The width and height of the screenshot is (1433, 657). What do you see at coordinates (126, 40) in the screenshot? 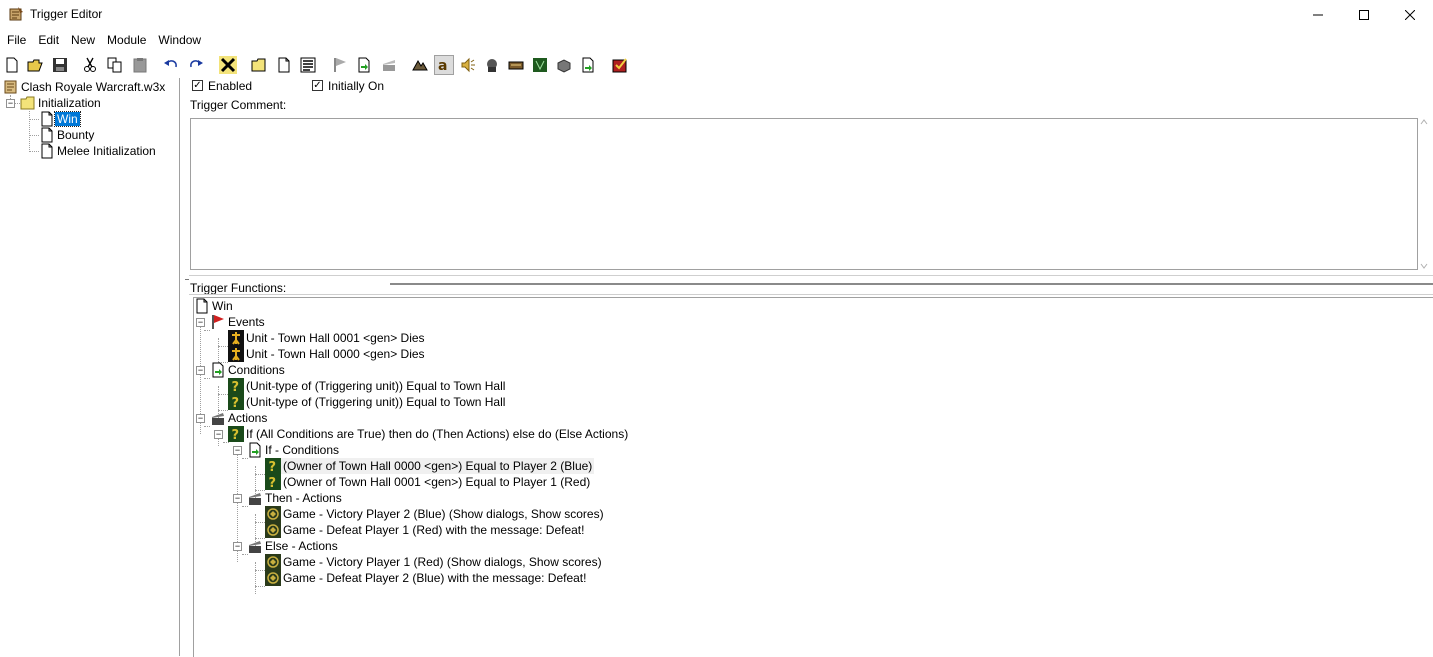
I see `menu-module: Module` at bounding box center [126, 40].